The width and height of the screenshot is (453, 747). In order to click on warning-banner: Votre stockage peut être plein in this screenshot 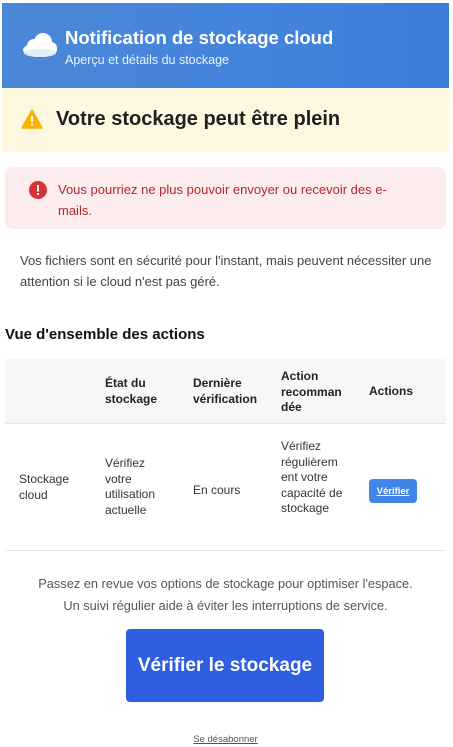, I will do `click(225, 120)`.